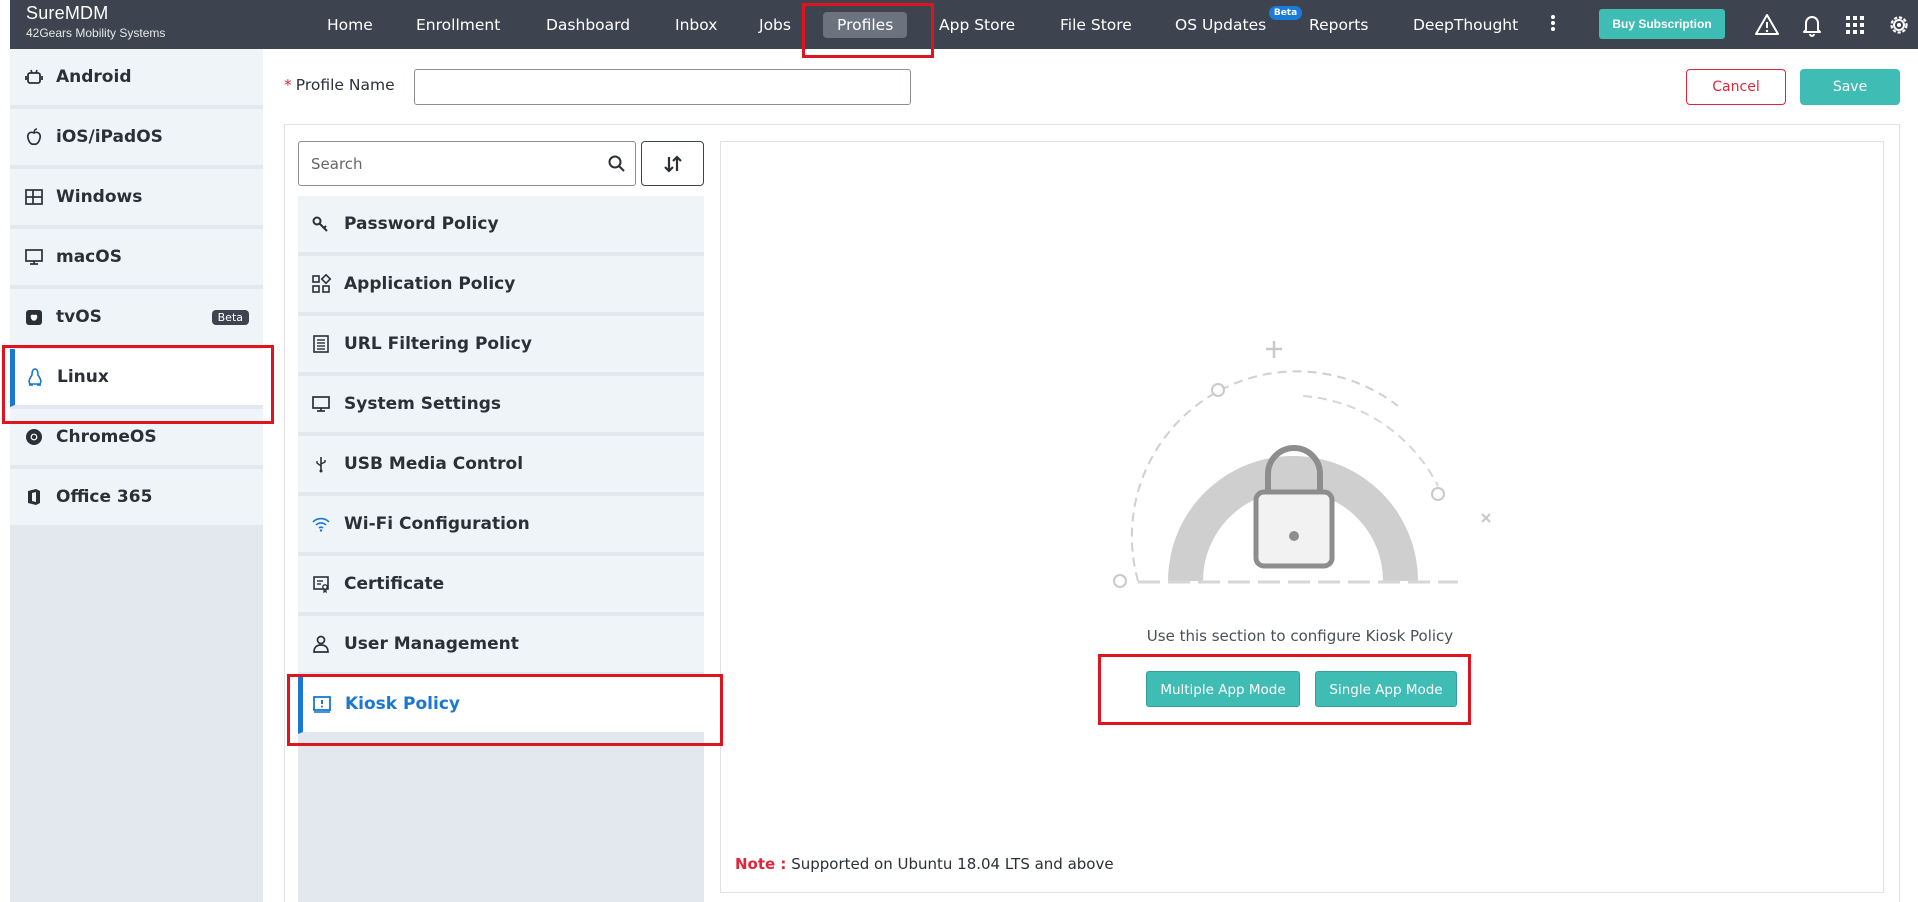 This screenshot has height=902, width=1918. What do you see at coordinates (662, 87) in the screenshot?
I see `profile-name-input` at bounding box center [662, 87].